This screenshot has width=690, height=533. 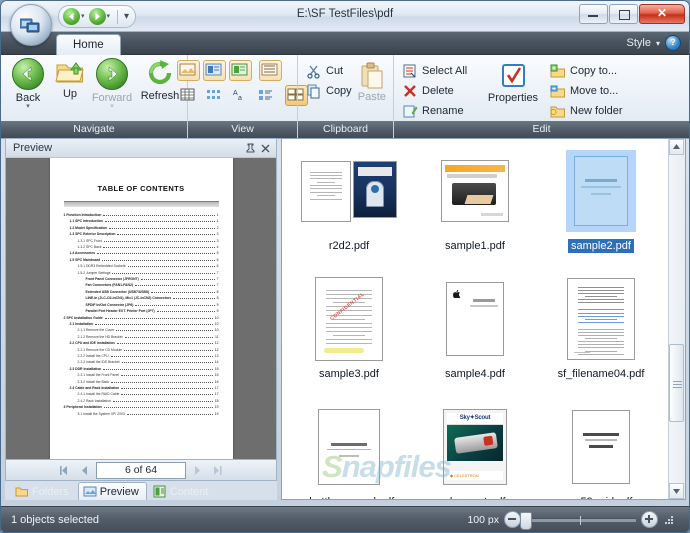 I want to click on file-name: sf_filename04.pdf, so click(x=601, y=374).